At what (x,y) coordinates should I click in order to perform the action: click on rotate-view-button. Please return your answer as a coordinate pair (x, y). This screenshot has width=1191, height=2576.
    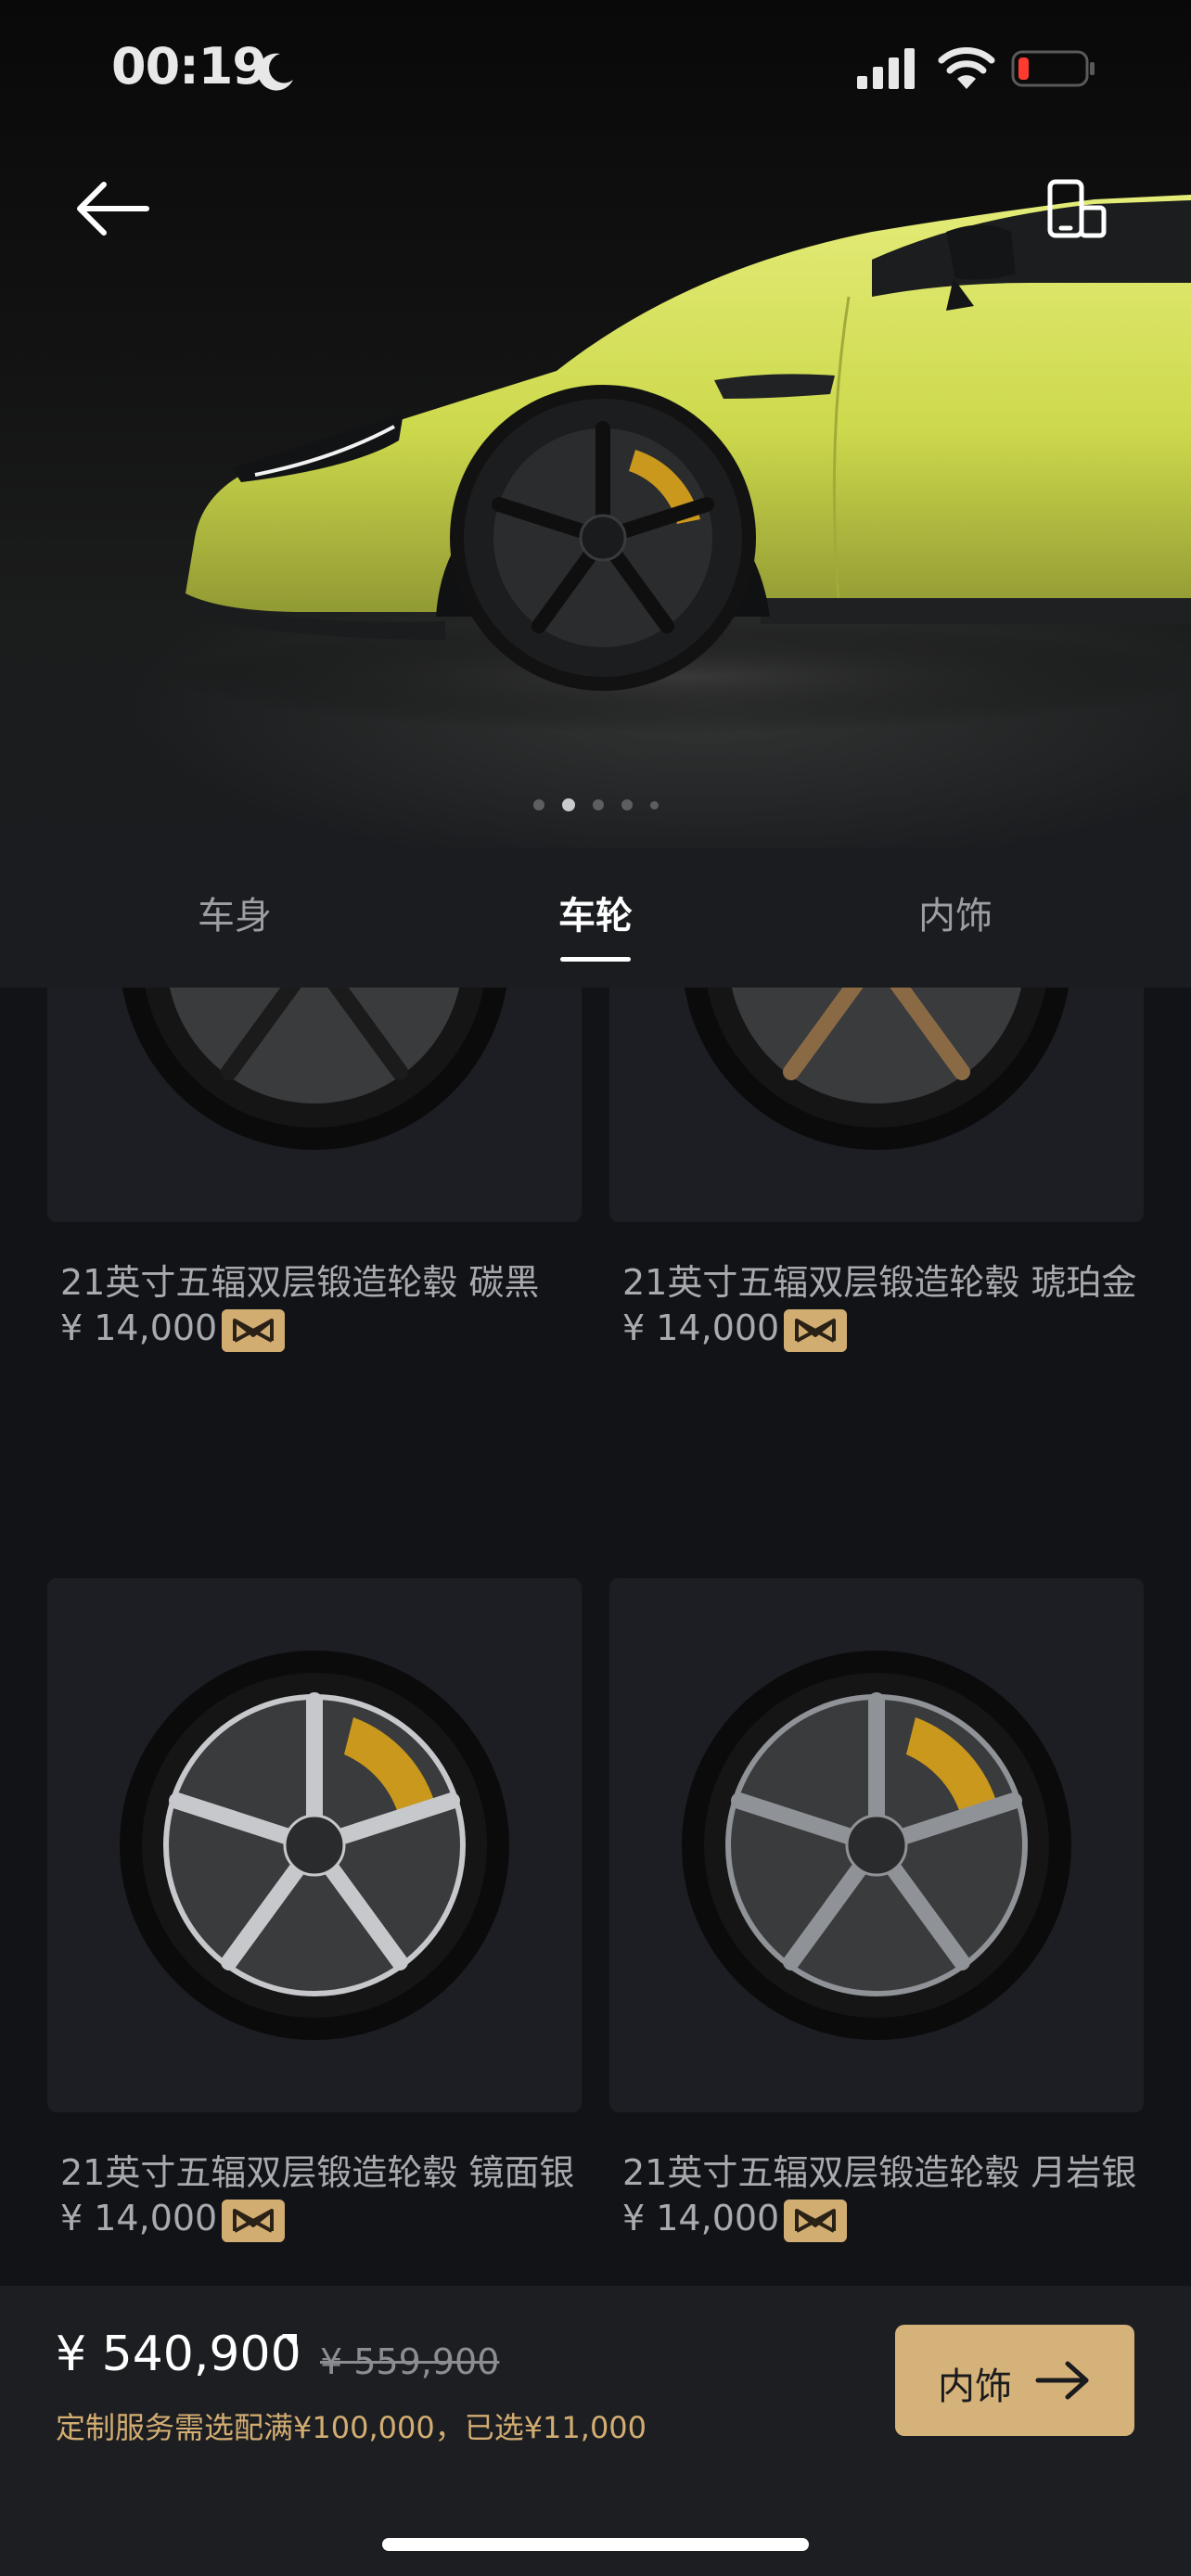
    Looking at the image, I should click on (1076, 212).